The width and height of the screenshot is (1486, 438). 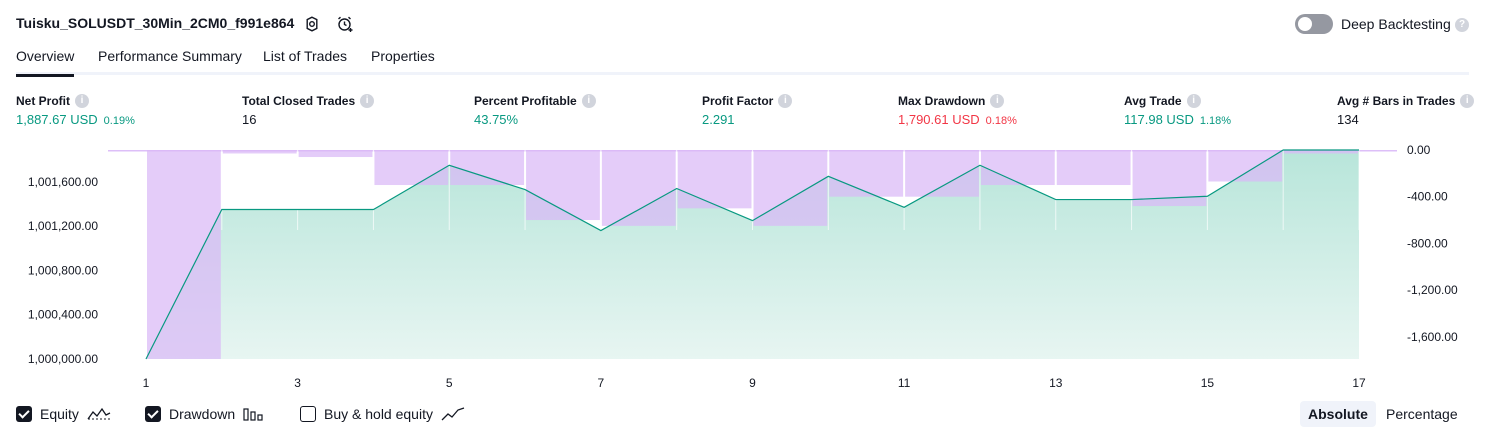 I want to click on drawdown-checkbox, so click(x=153, y=414).